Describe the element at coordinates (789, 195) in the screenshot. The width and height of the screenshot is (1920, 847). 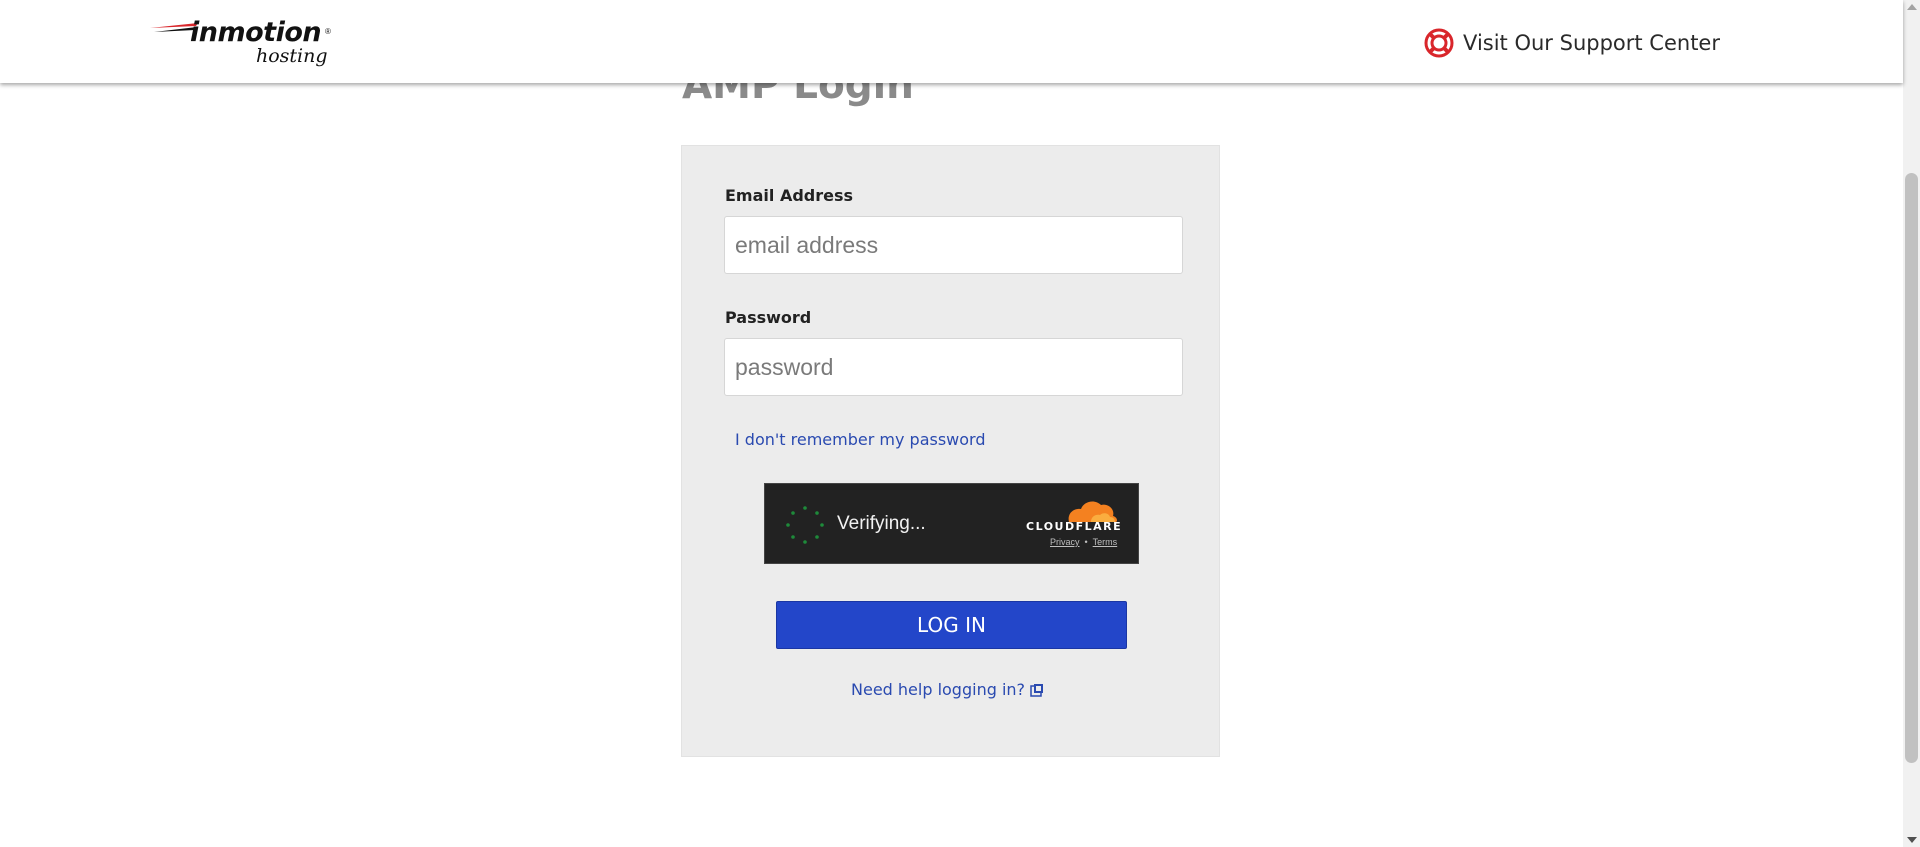
I see `email-label: Email Address` at that location.